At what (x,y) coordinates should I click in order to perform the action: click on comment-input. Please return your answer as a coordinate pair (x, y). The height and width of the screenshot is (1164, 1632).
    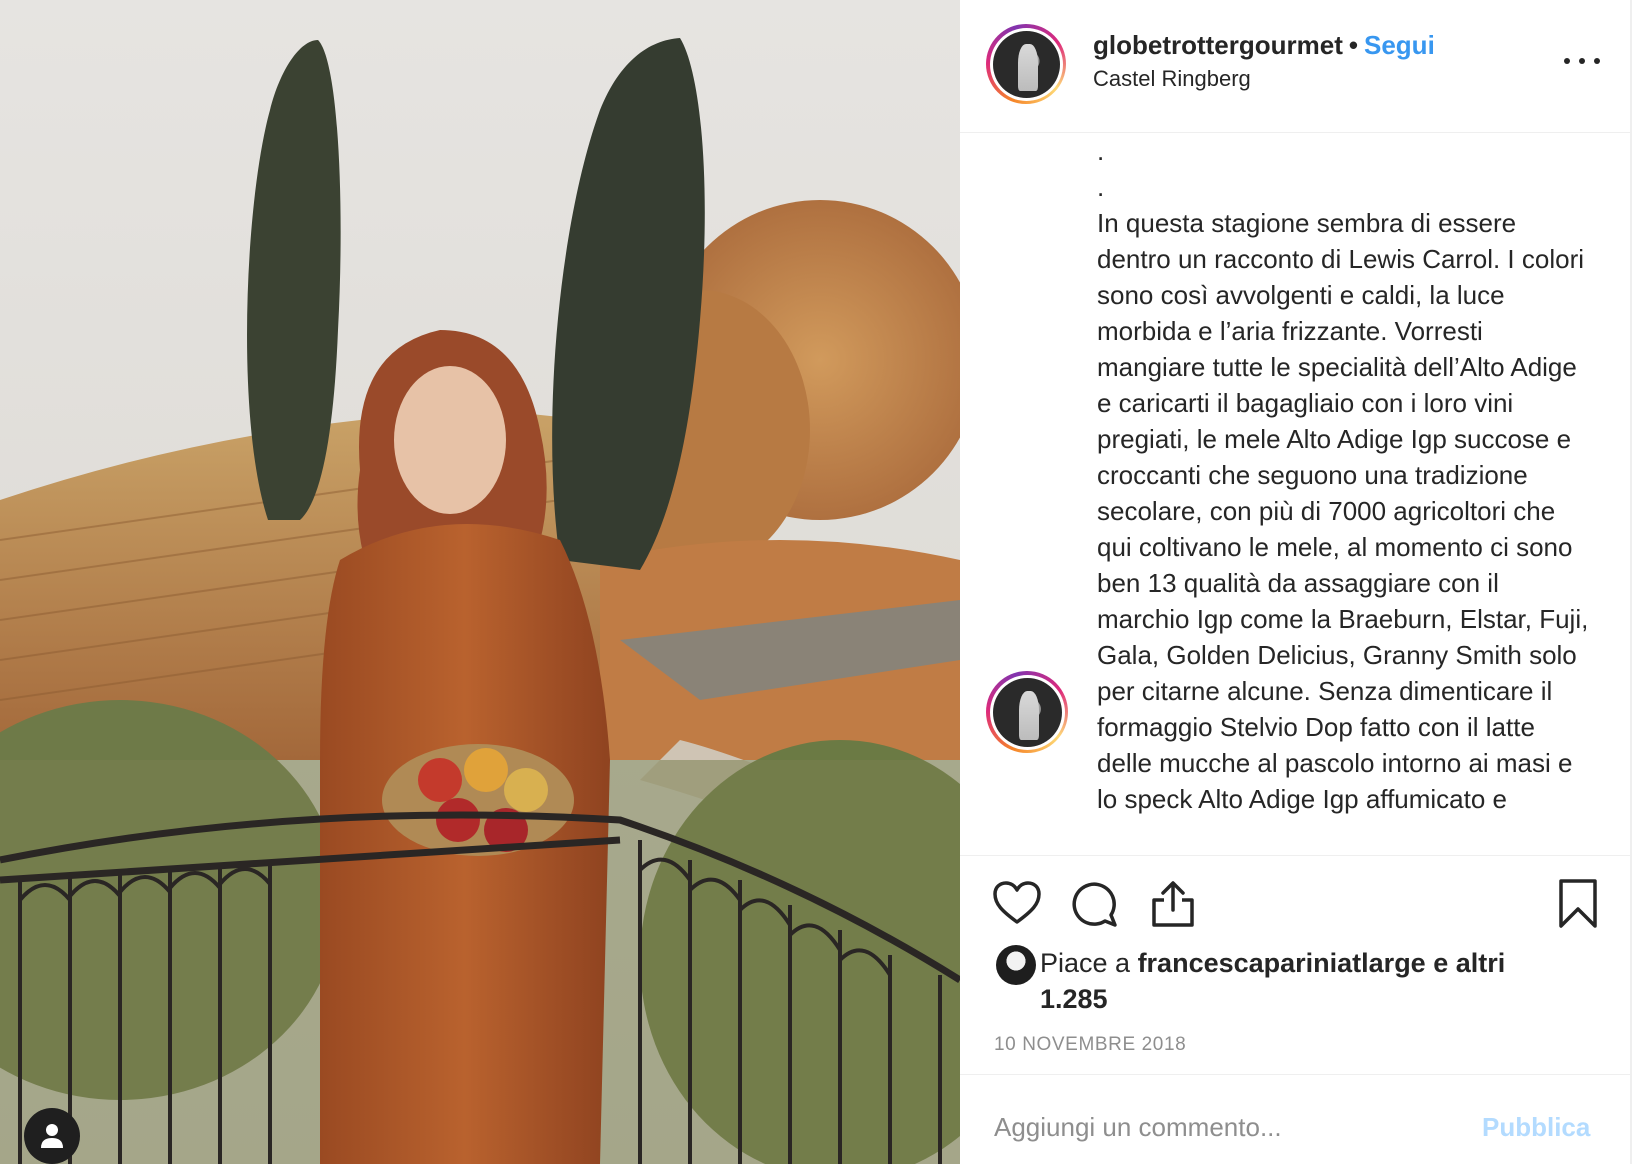
    Looking at the image, I should click on (1214, 1127).